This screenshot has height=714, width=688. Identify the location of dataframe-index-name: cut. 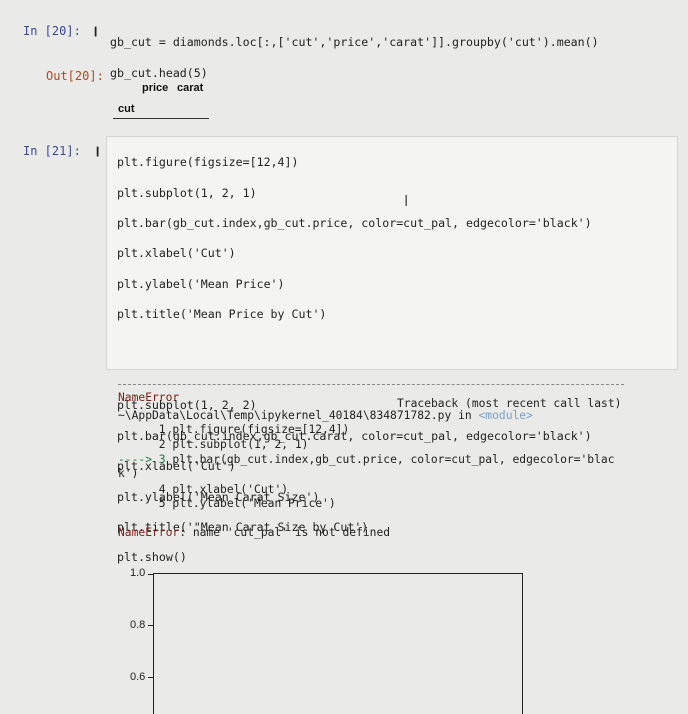
(126, 109).